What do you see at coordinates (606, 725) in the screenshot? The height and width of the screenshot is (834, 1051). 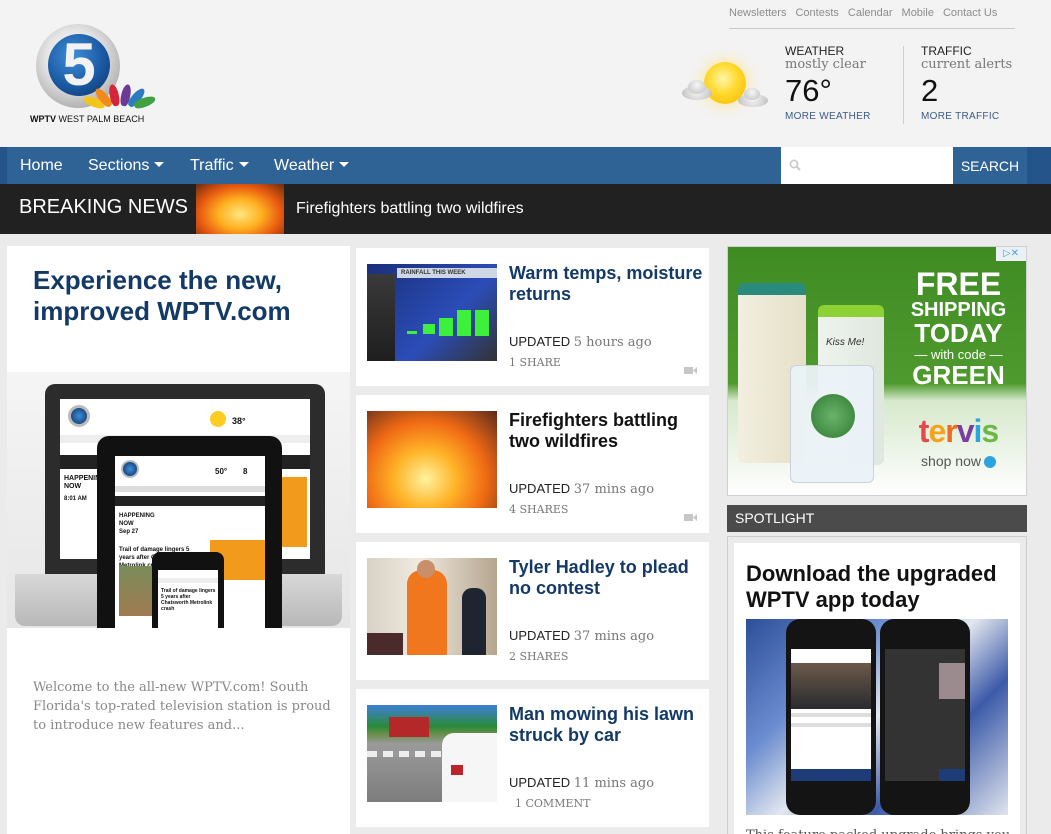 I see `story-title: Man mowing his lawn struck by car` at bounding box center [606, 725].